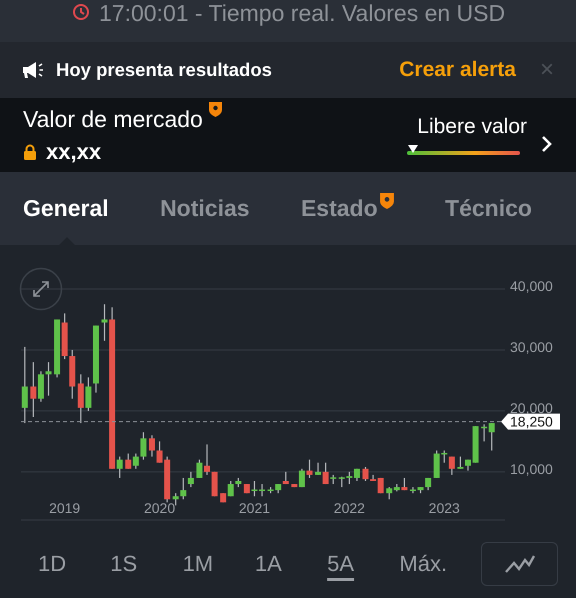  I want to click on x-axis-label: 2019, so click(64, 508).